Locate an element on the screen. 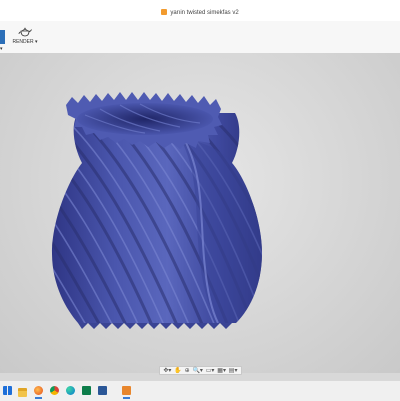  mail-icon is located at coordinates (86, 390).